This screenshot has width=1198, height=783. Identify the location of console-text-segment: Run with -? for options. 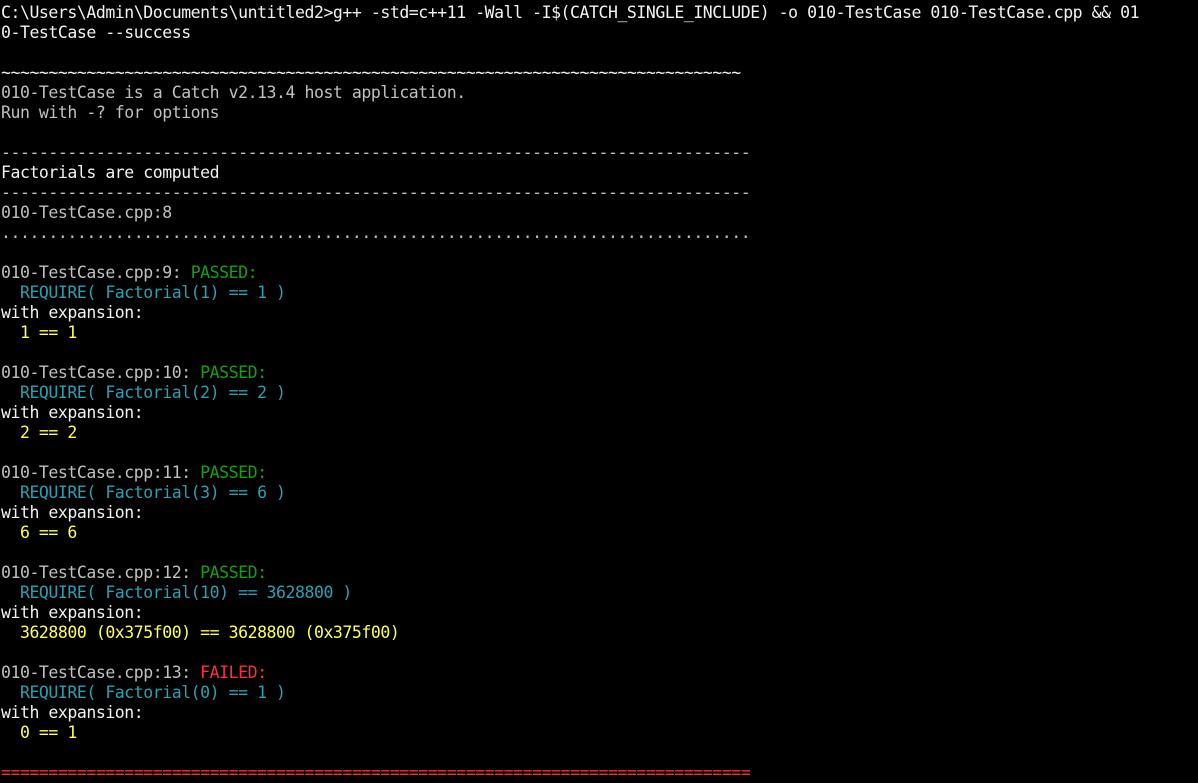
(110, 112).